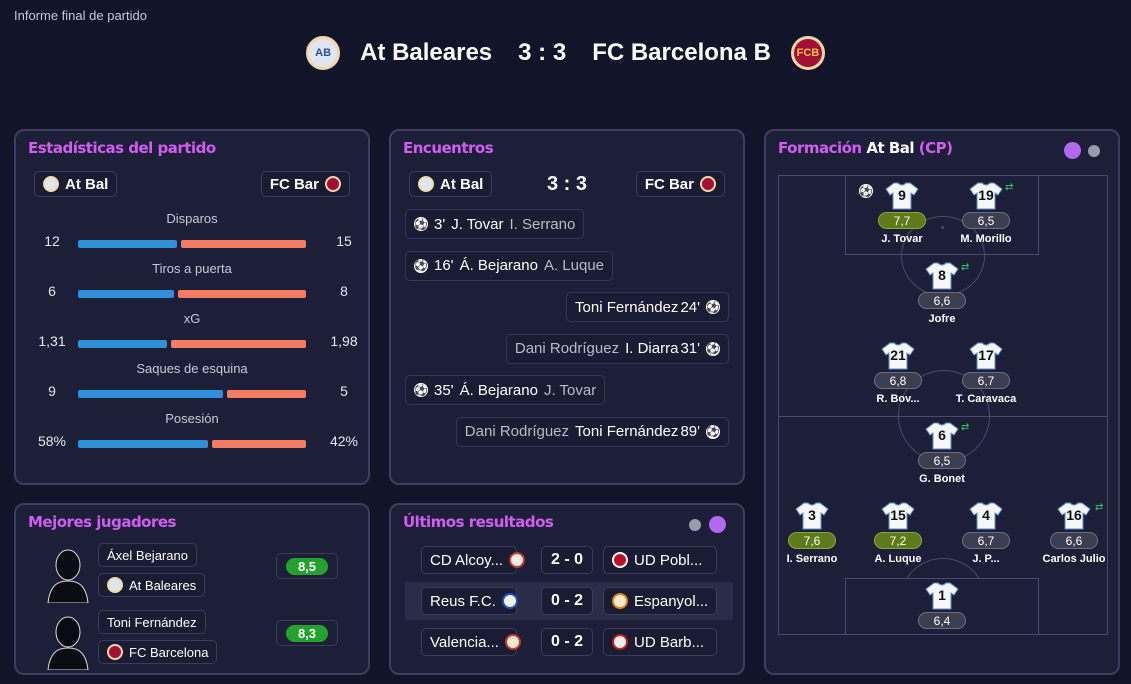 The image size is (1131, 684). I want to click on stat-label: Tiros a puerta, so click(192, 268).